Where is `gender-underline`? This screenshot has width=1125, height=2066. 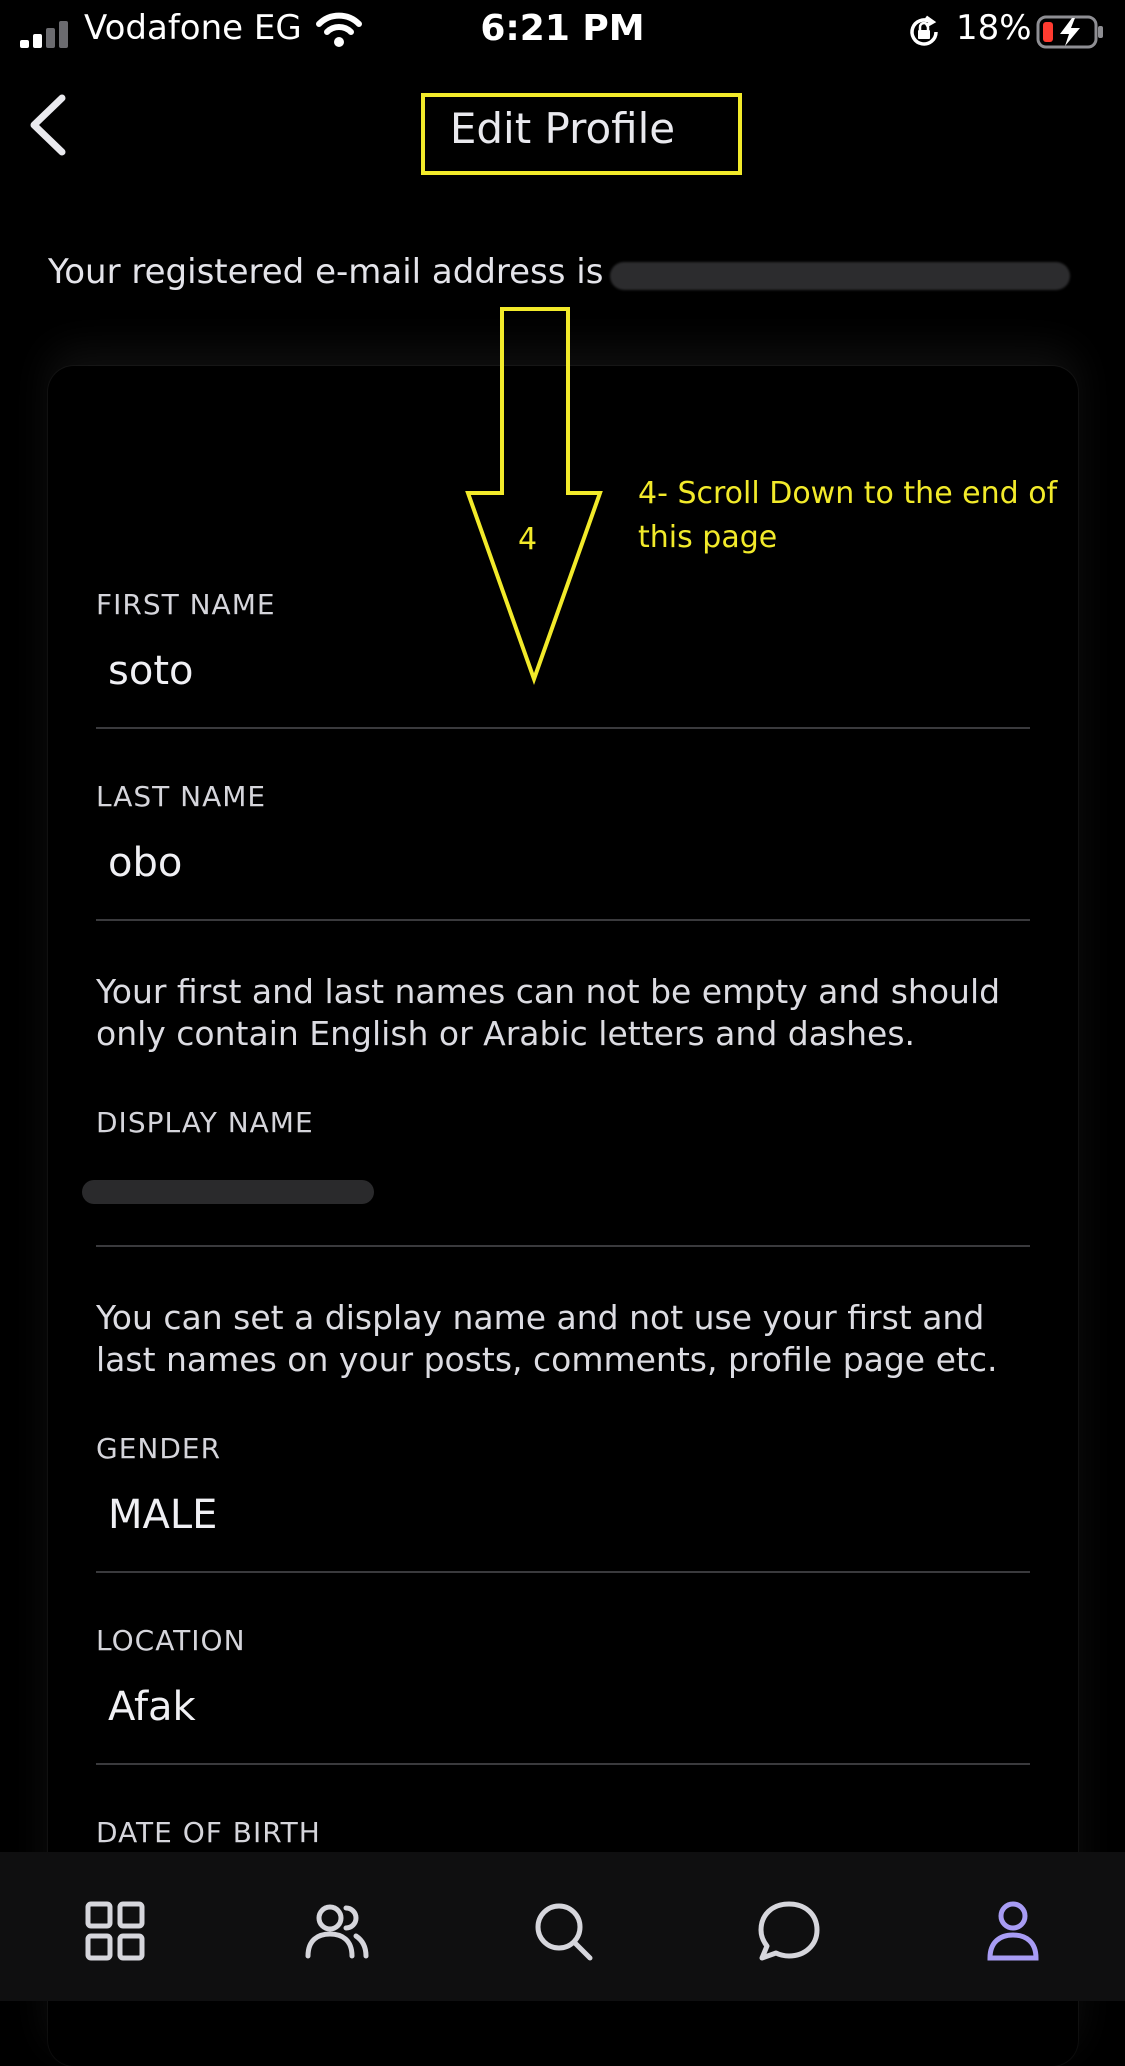 gender-underline is located at coordinates (563, 1572).